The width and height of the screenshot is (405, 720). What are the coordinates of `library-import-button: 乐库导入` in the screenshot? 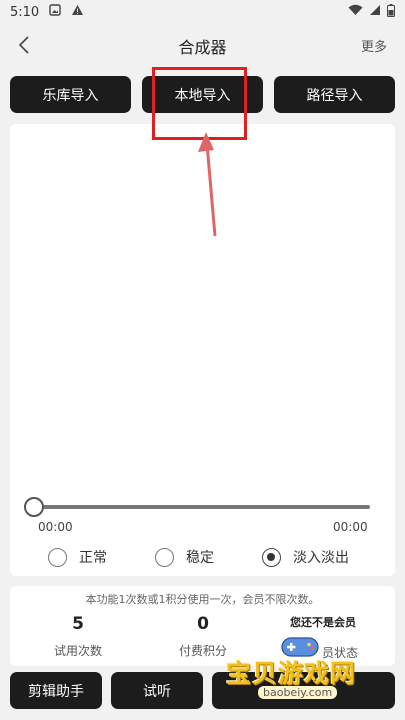 It's located at (70, 94).